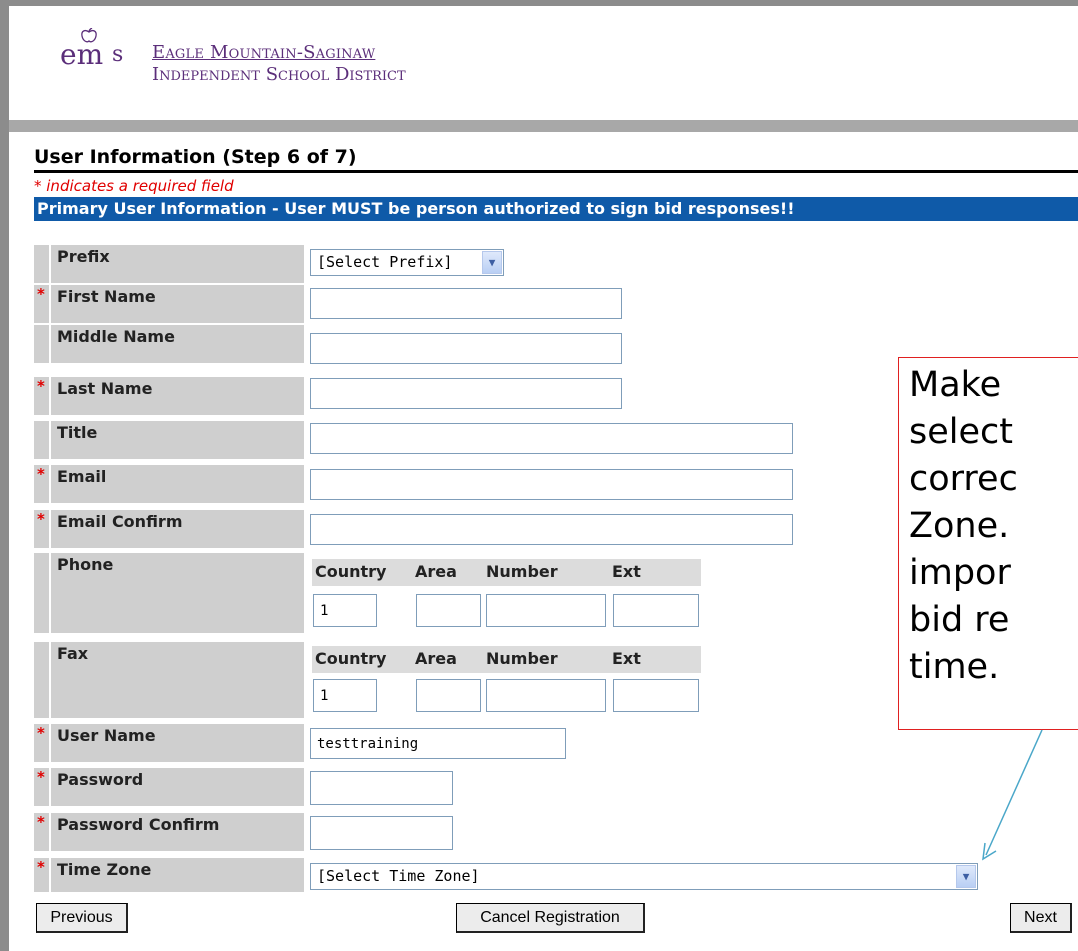 The width and height of the screenshot is (1078, 951). What do you see at coordinates (546, 610) in the screenshot?
I see `phone-number-field` at bounding box center [546, 610].